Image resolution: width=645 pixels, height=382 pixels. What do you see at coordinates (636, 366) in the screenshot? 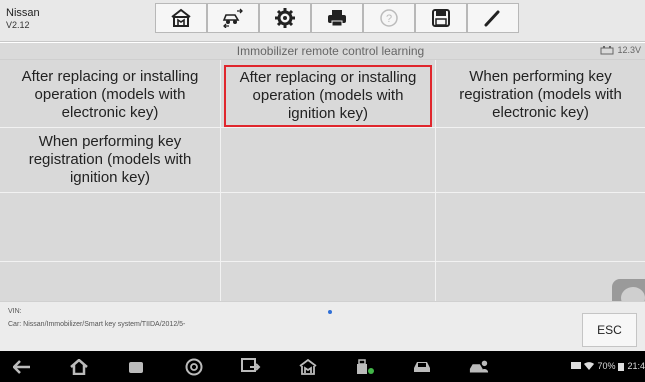
I see `clock: 21:4` at bounding box center [636, 366].